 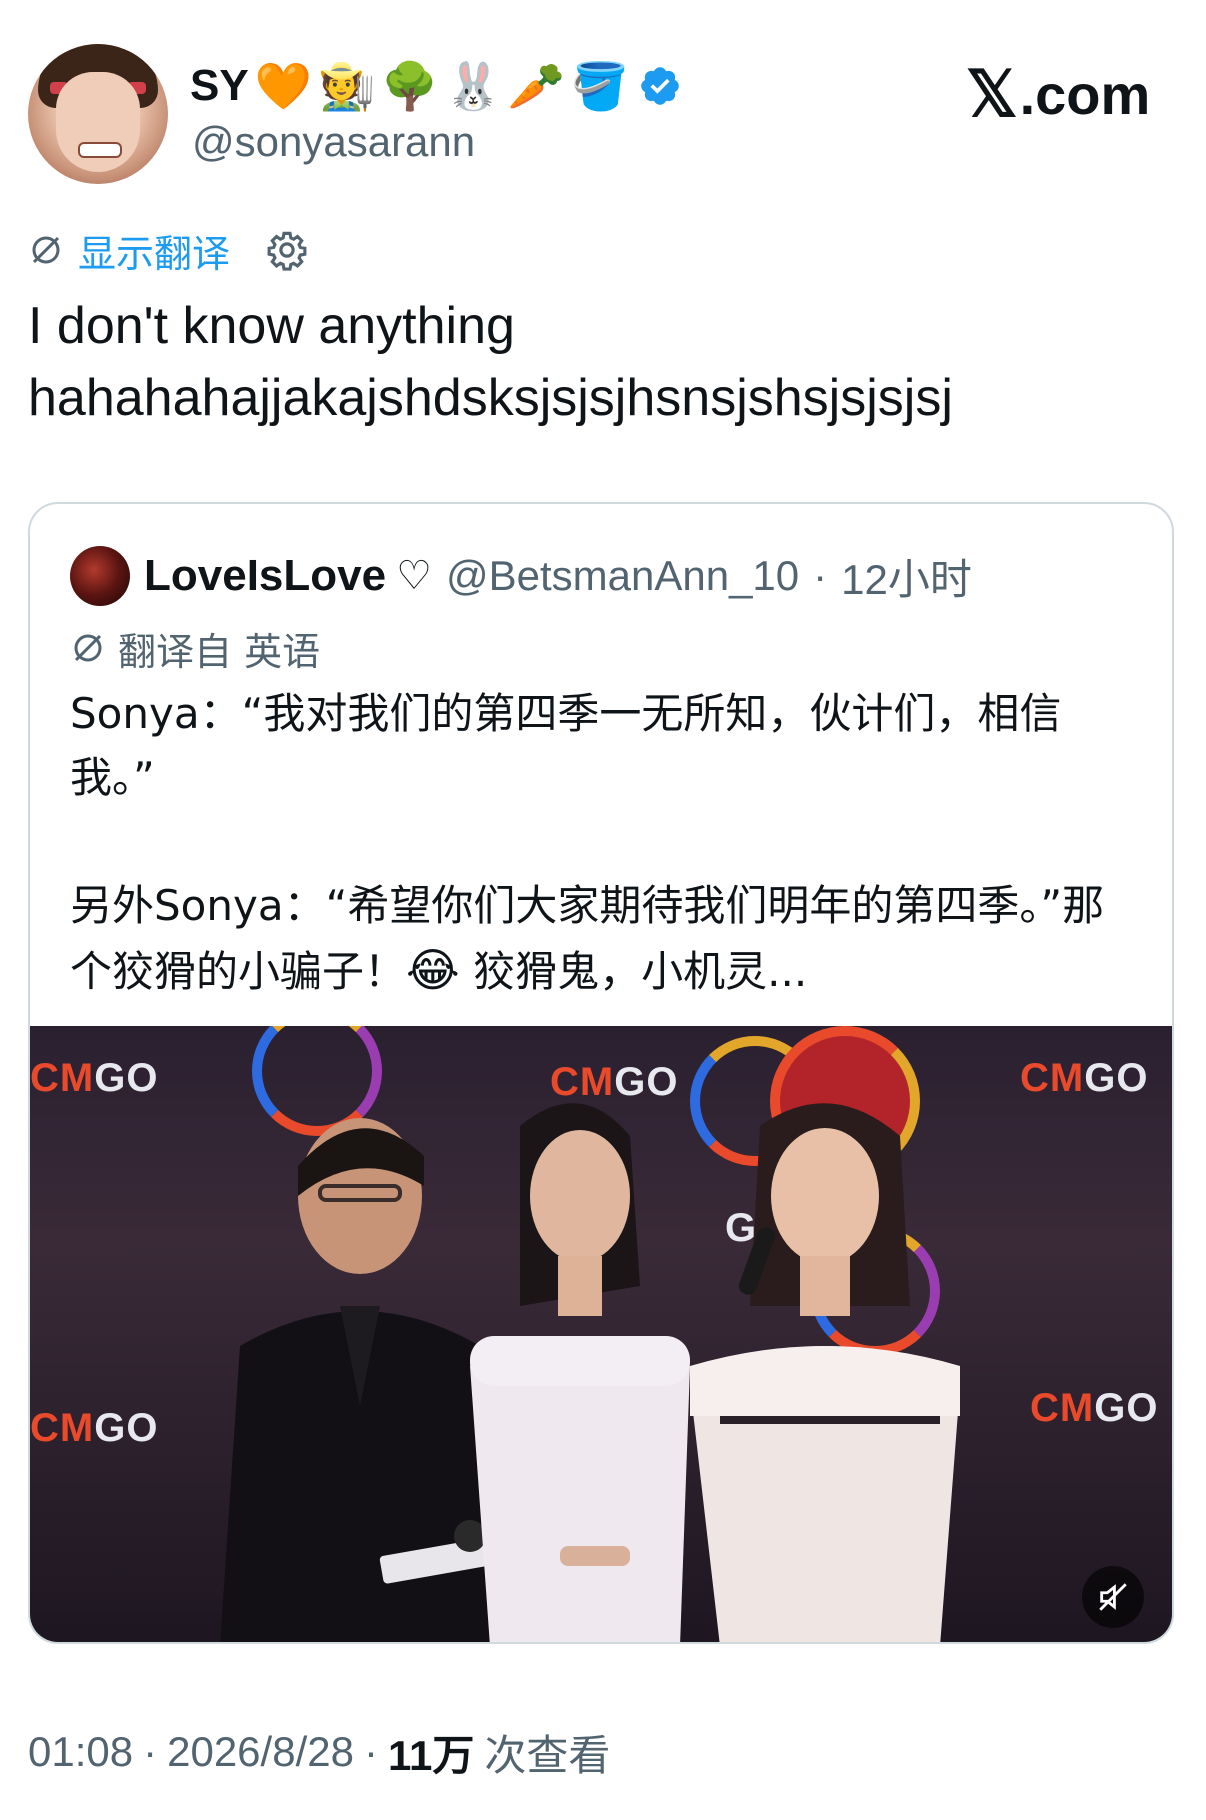 What do you see at coordinates (333, 142) in the screenshot?
I see `author-handle: @sonyasarann` at bounding box center [333, 142].